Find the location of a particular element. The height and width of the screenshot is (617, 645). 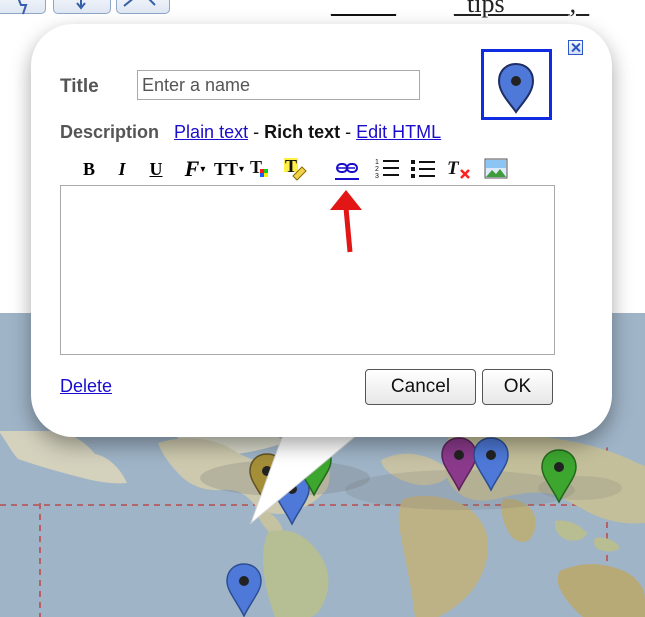

bold-icon: B is located at coordinates (88, 168).